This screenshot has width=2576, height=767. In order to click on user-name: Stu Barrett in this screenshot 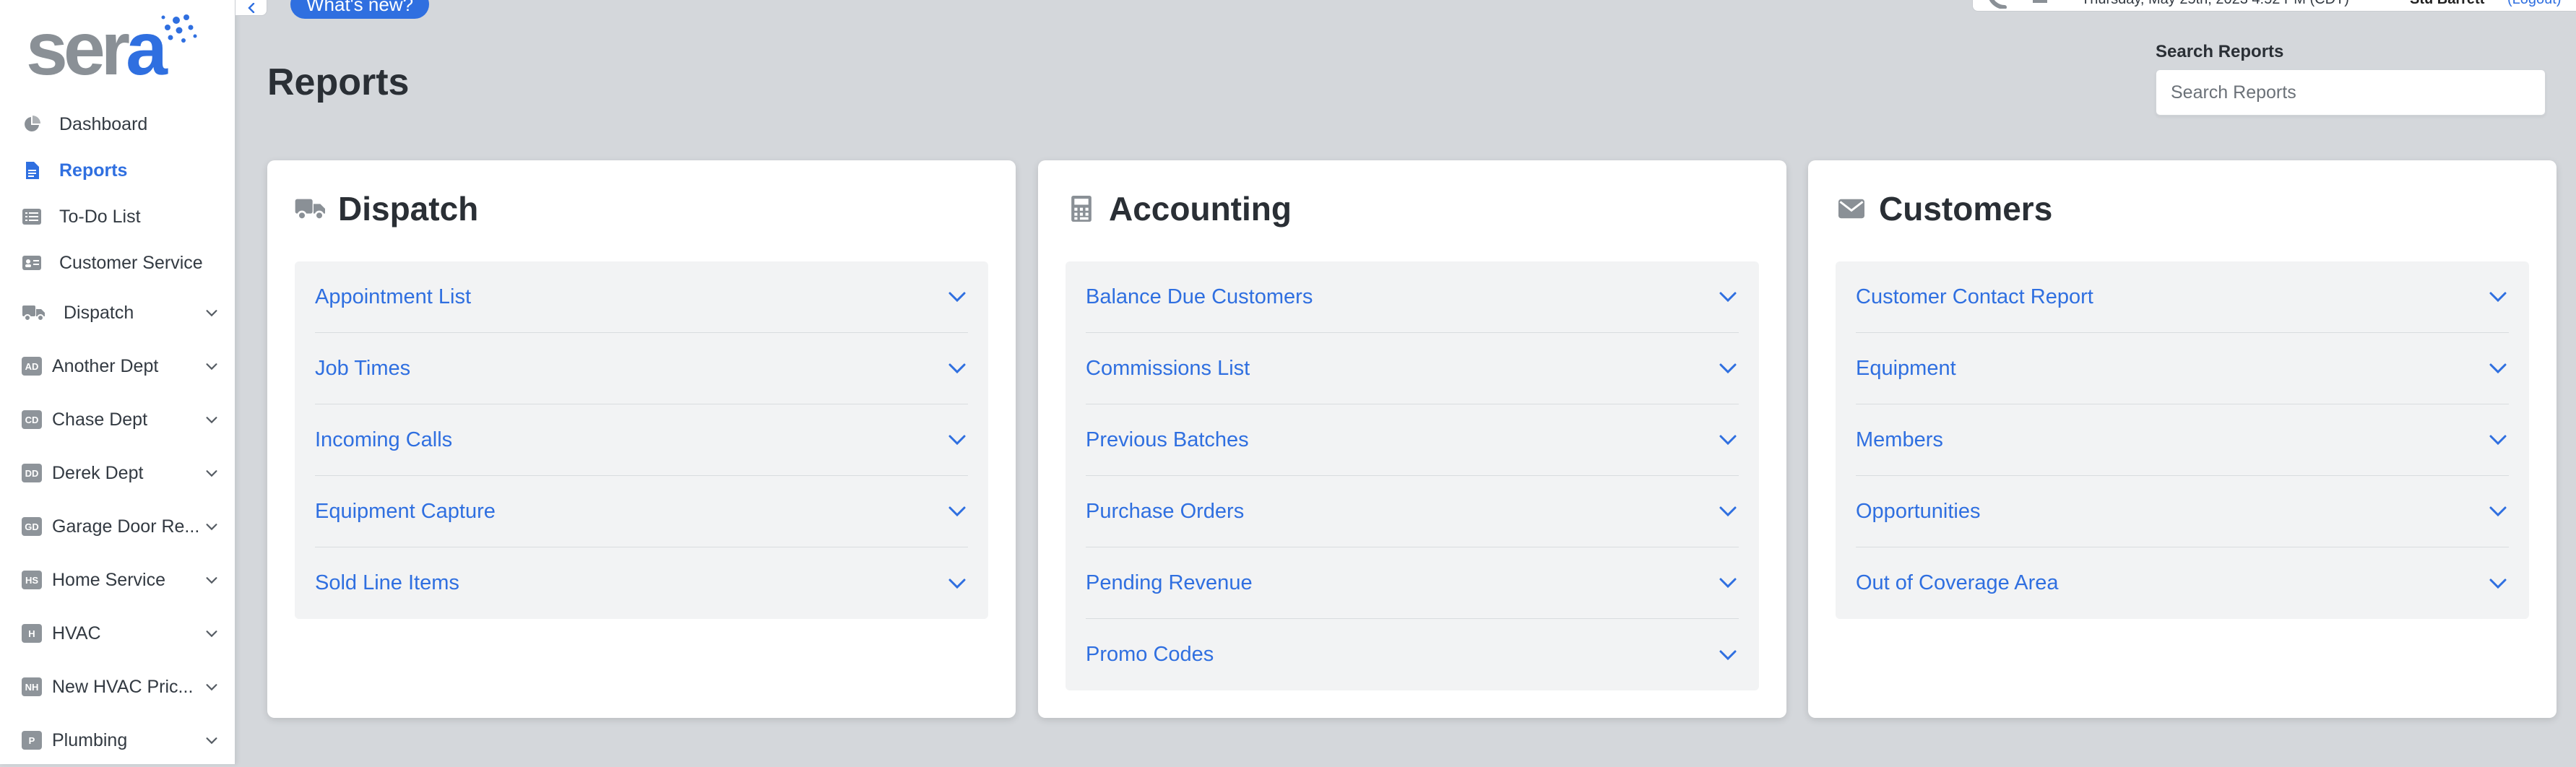, I will do `click(2447, 4)`.